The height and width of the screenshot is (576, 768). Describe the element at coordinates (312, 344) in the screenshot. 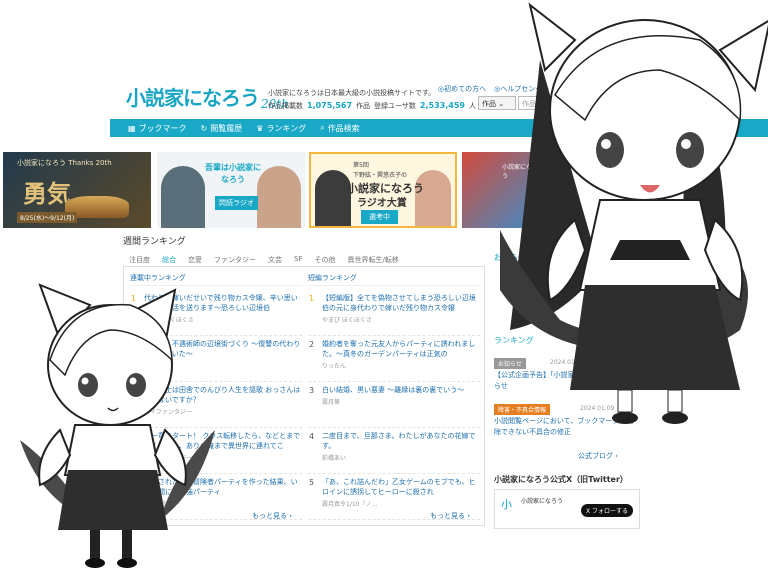

I see `rank-number: 2` at that location.